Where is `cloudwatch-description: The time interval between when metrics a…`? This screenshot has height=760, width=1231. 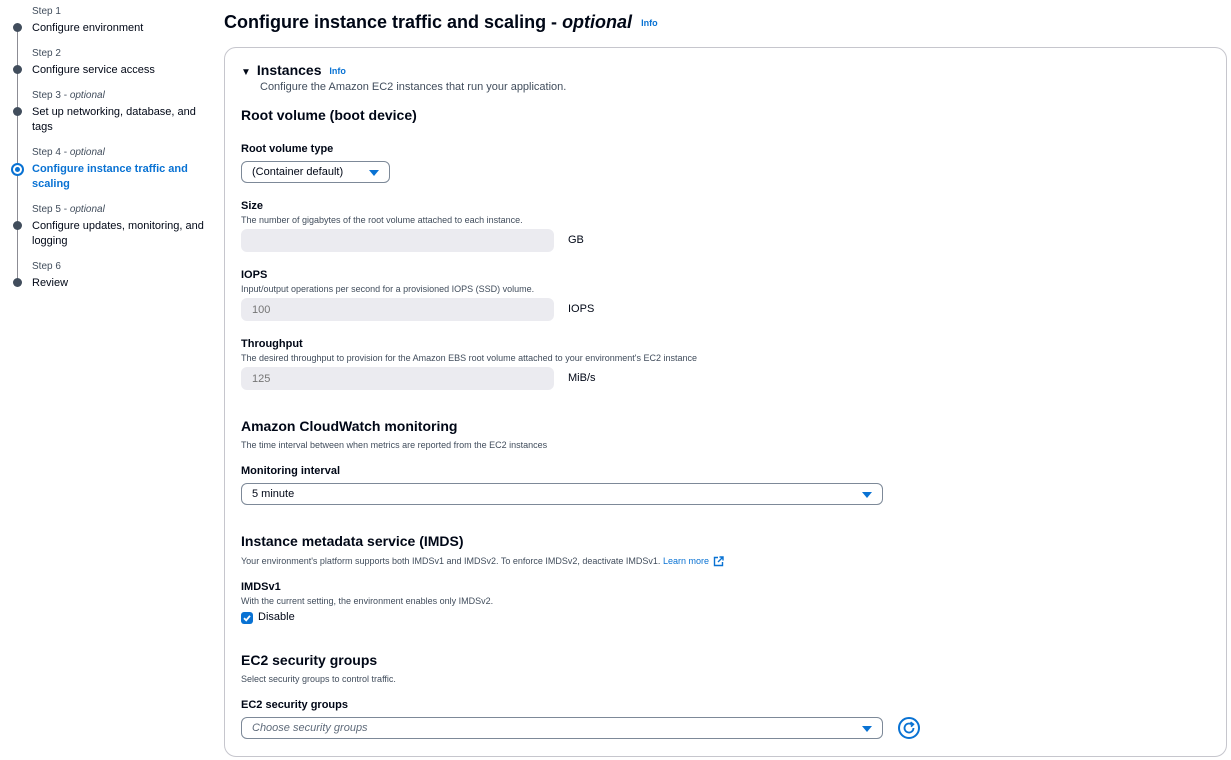
cloudwatch-description: The time interval between when metrics a… is located at coordinates (394, 445).